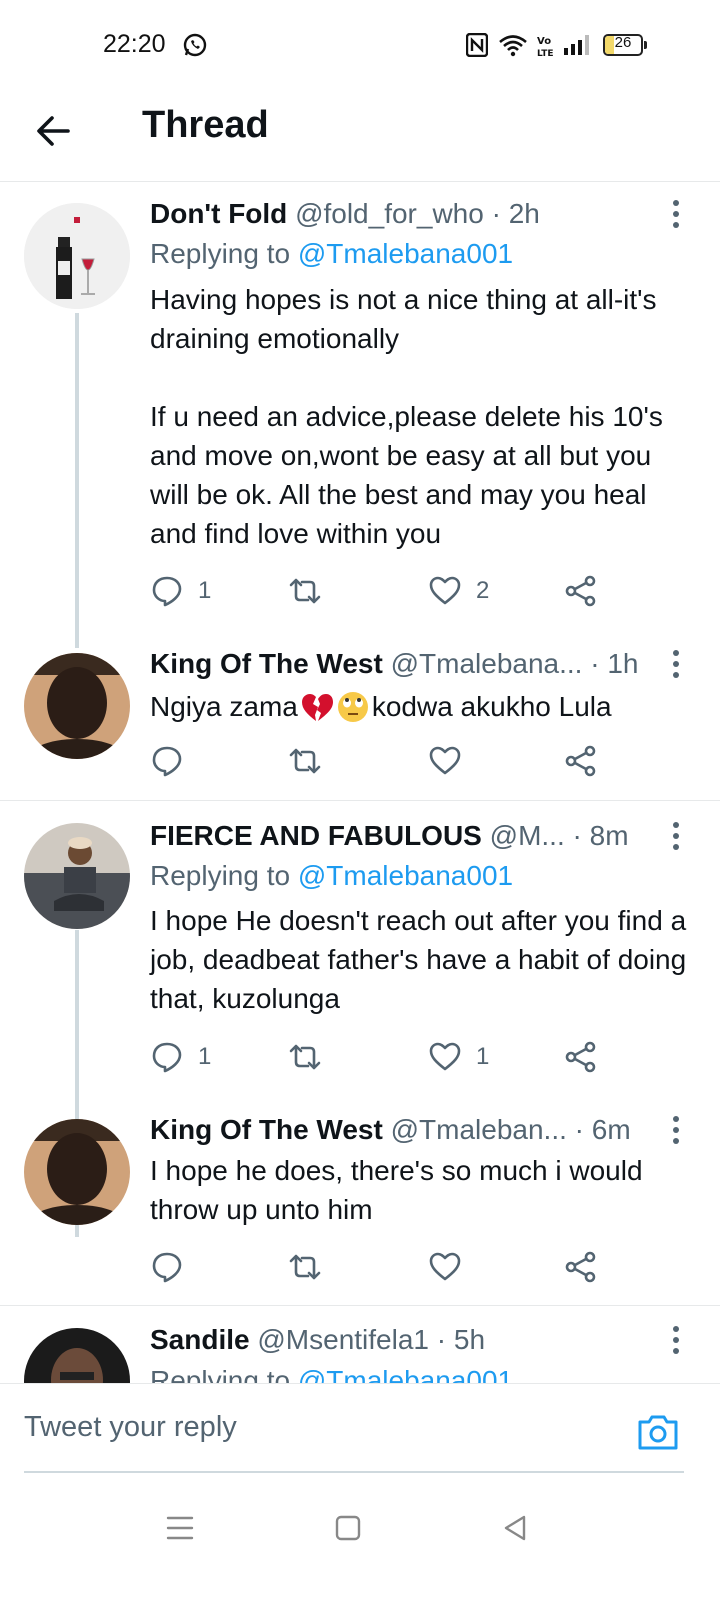 The image size is (720, 1600). I want to click on system-nav-bar, so click(360, 1540).